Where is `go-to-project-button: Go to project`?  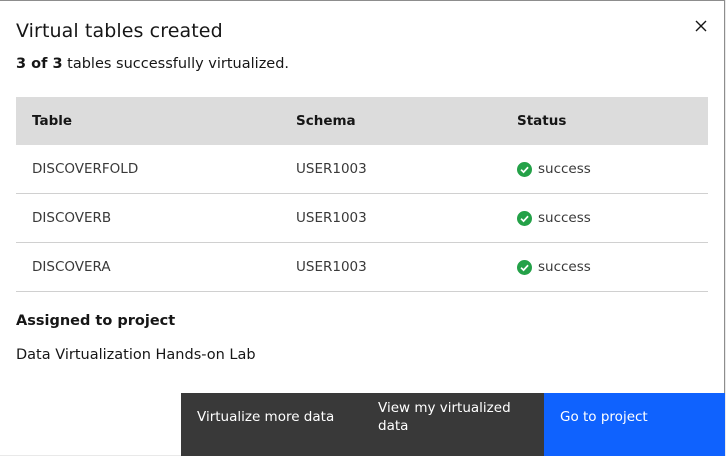 go-to-project-button: Go to project is located at coordinates (634, 424).